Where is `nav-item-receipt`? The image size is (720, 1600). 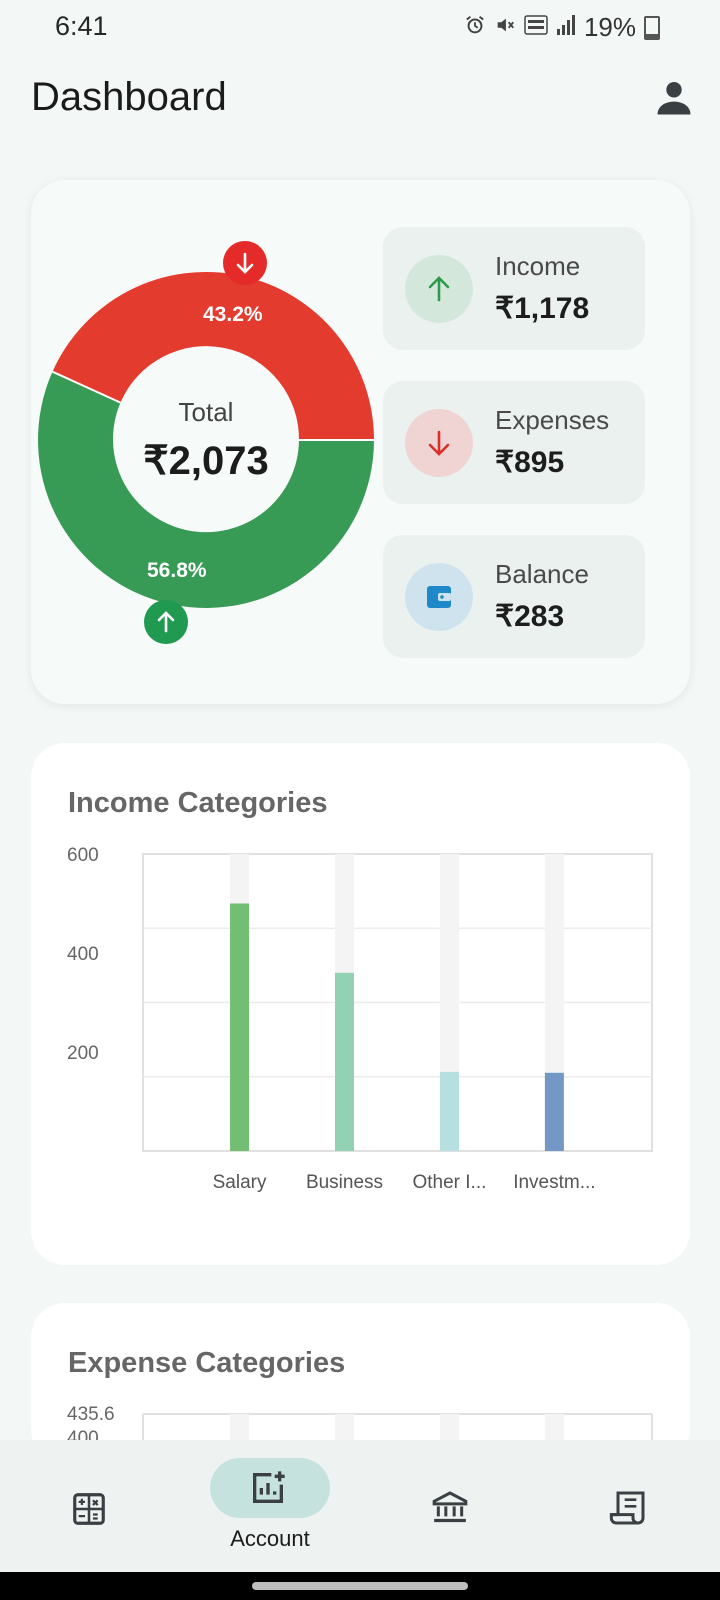 nav-item-receipt is located at coordinates (630, 1506).